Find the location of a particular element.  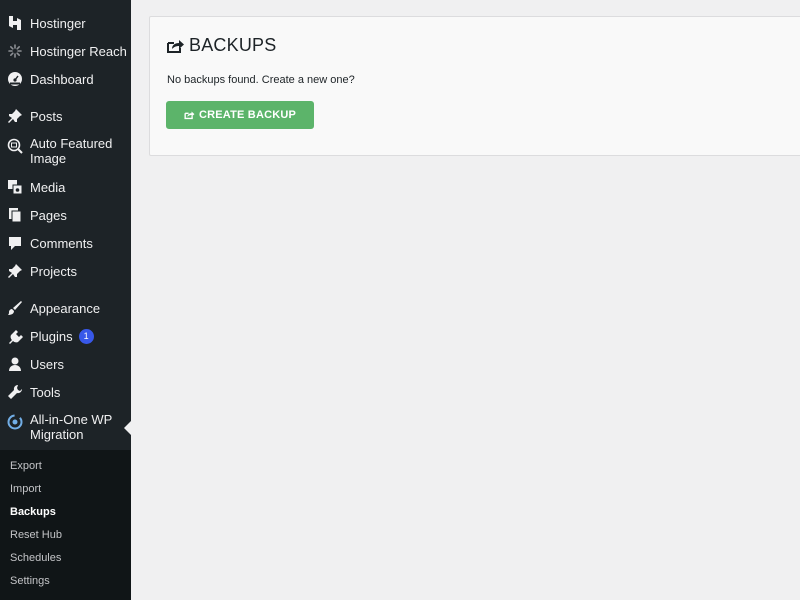

page-title: BACKUPS is located at coordinates (221, 45).